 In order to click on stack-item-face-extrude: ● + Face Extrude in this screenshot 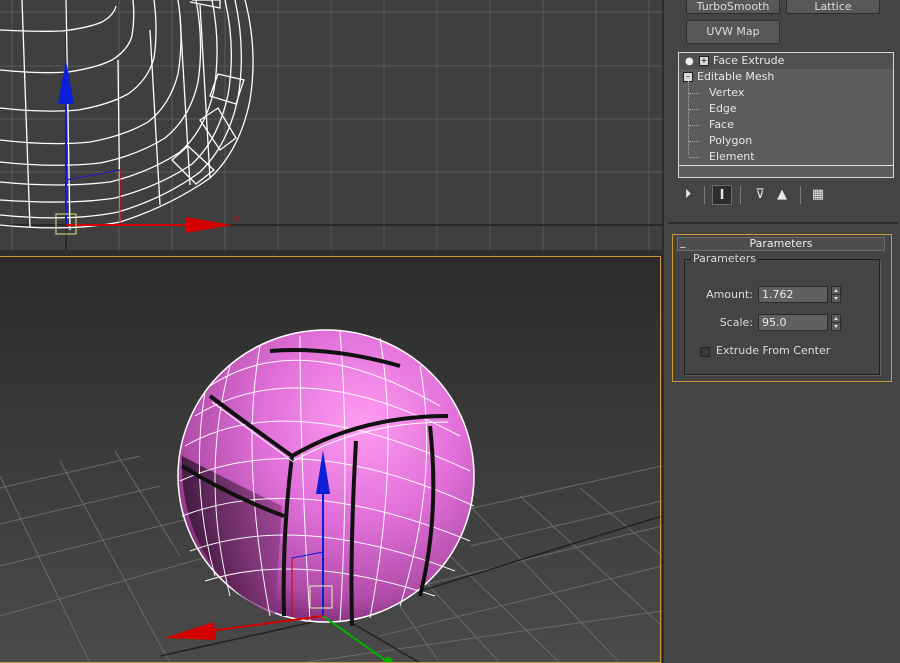, I will do `click(786, 61)`.